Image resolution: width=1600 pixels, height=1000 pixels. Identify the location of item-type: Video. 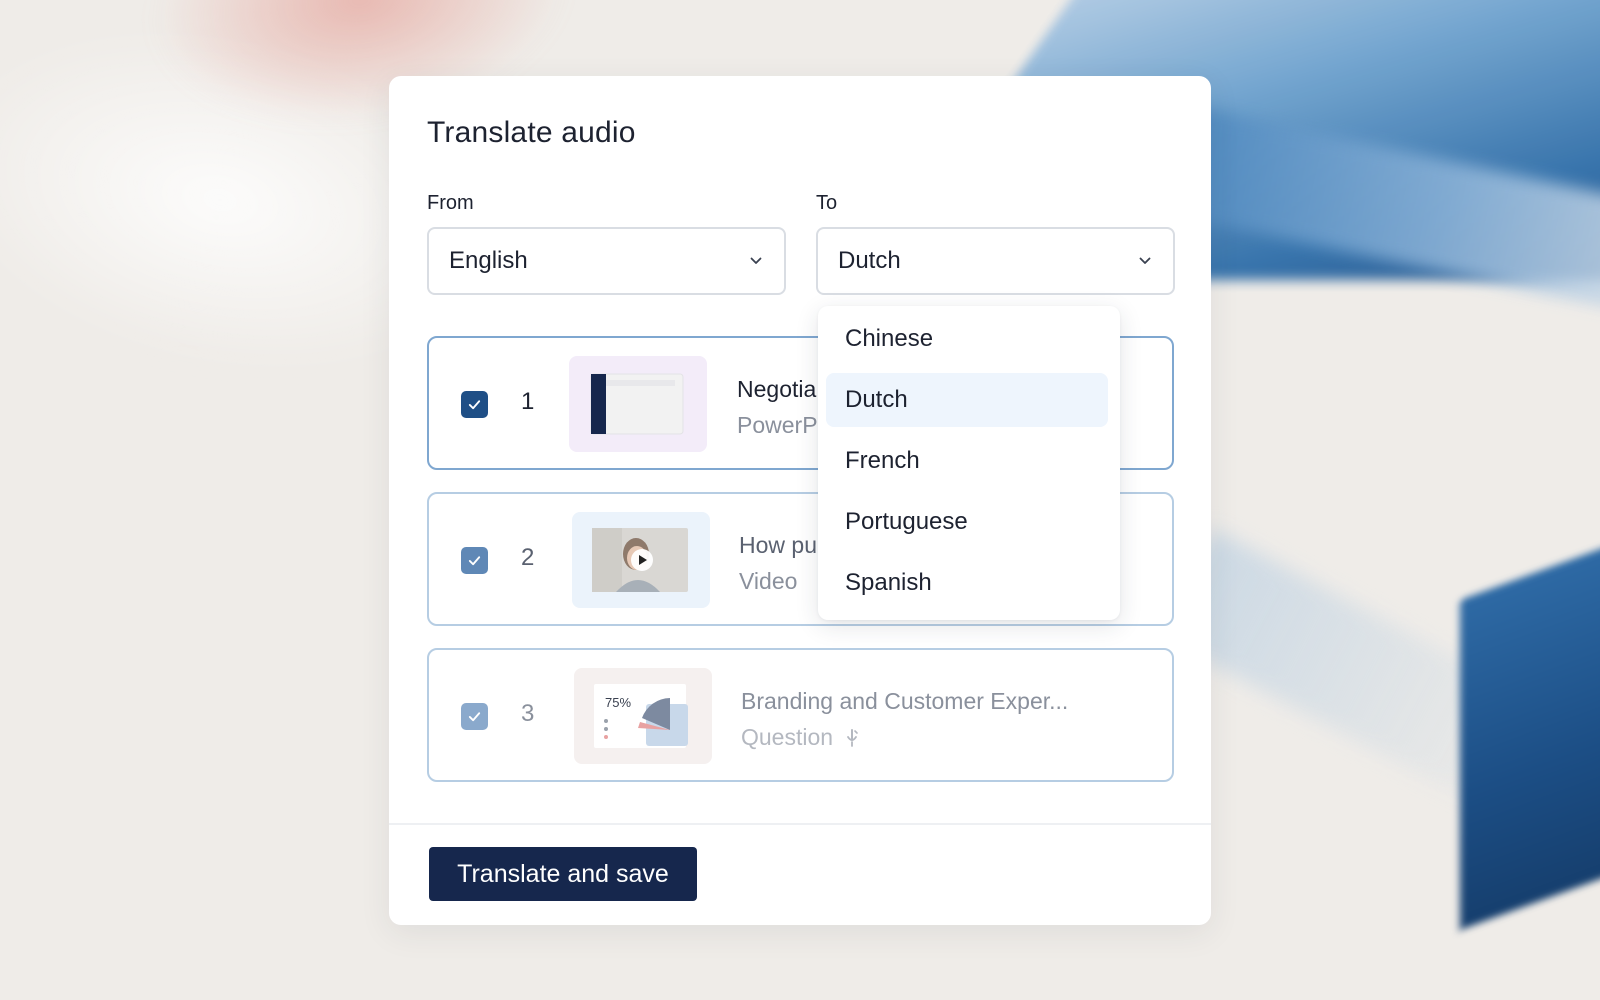
(768, 581).